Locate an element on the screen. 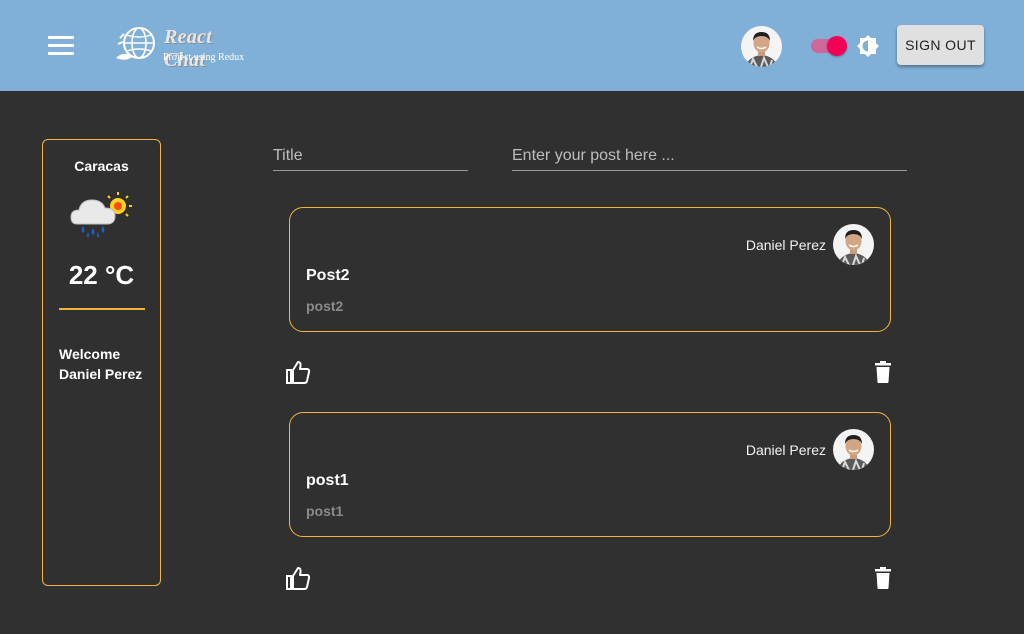  globe-icon is located at coordinates (135, 43).